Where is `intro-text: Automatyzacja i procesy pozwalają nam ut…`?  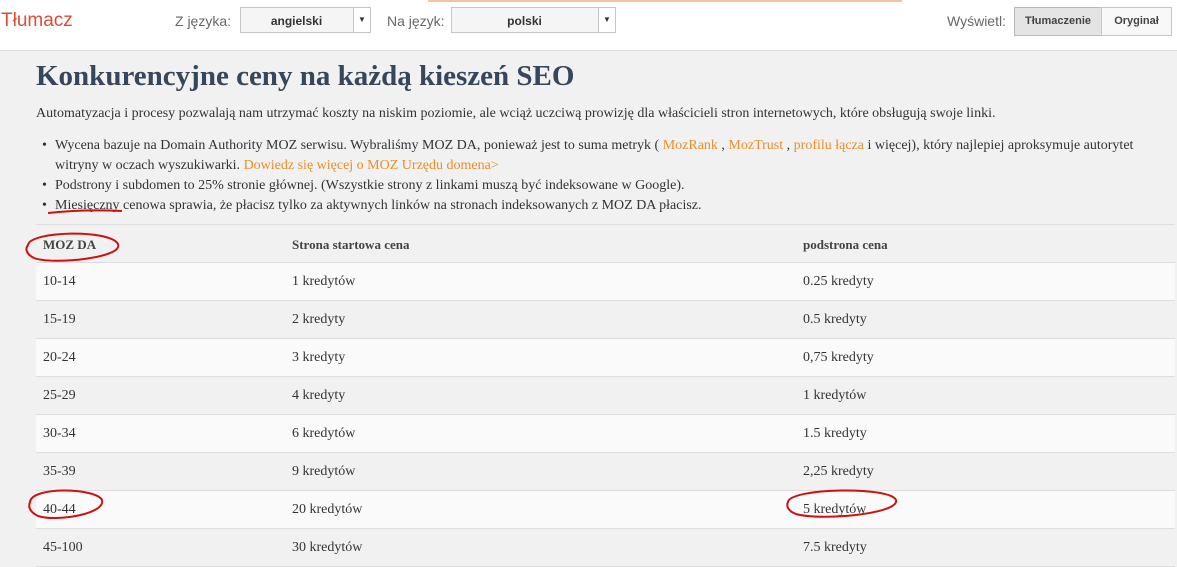 intro-text: Automatyzacja i procesy pozwalają nam ut… is located at coordinates (516, 113).